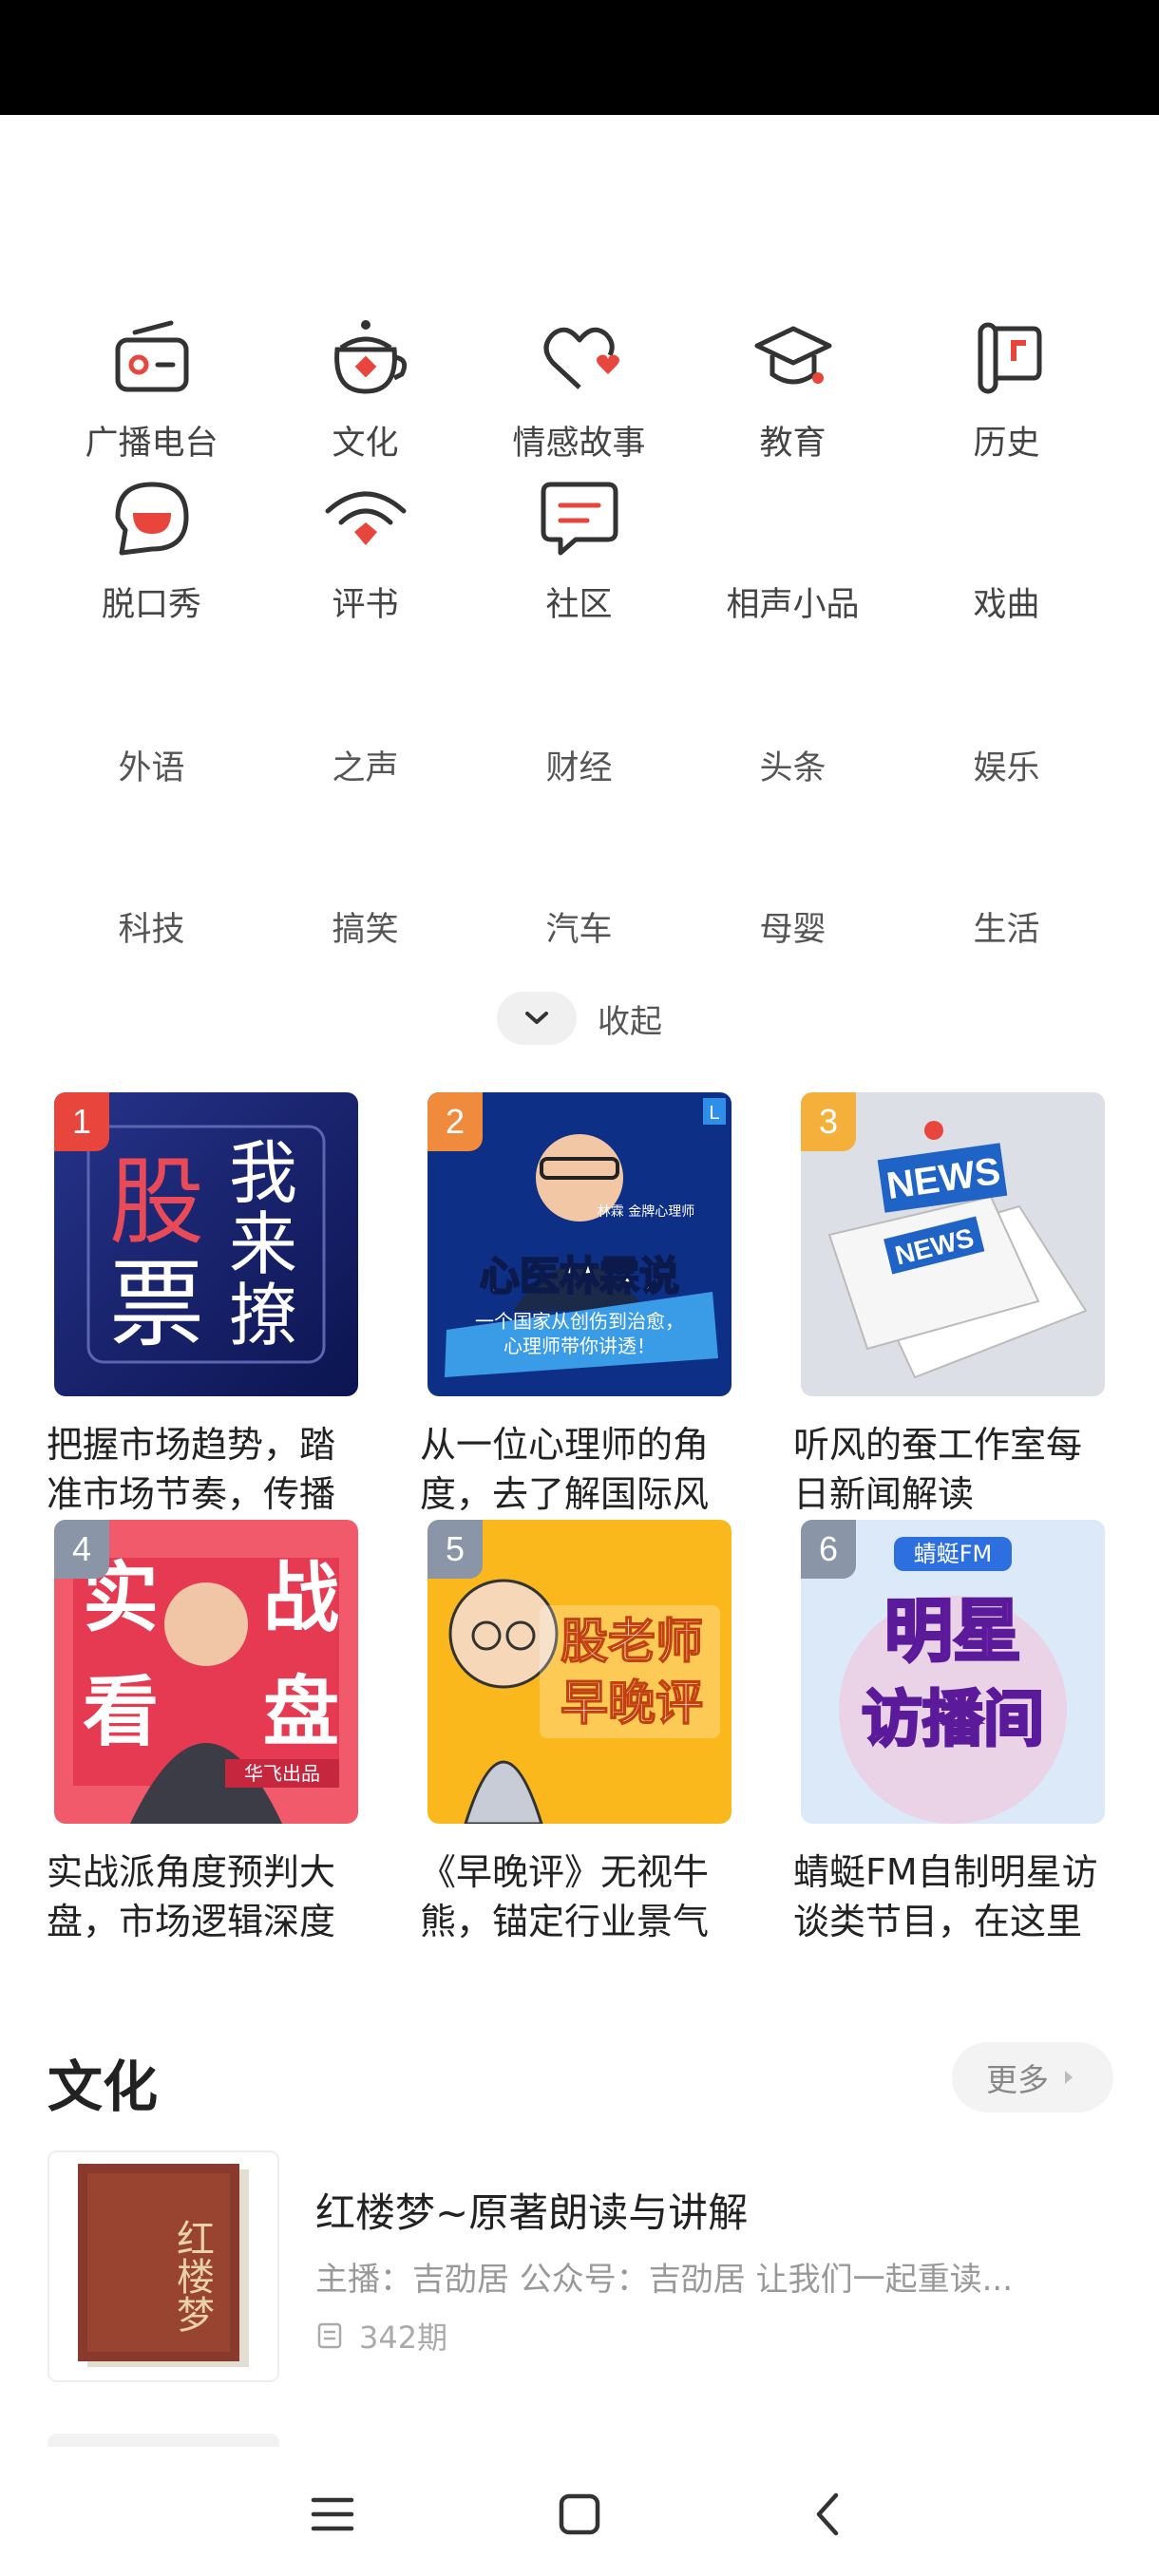  What do you see at coordinates (579, 1896) in the screenshot?
I see `album-title: 《早晚评》无视牛熊，锚定行业景气` at bounding box center [579, 1896].